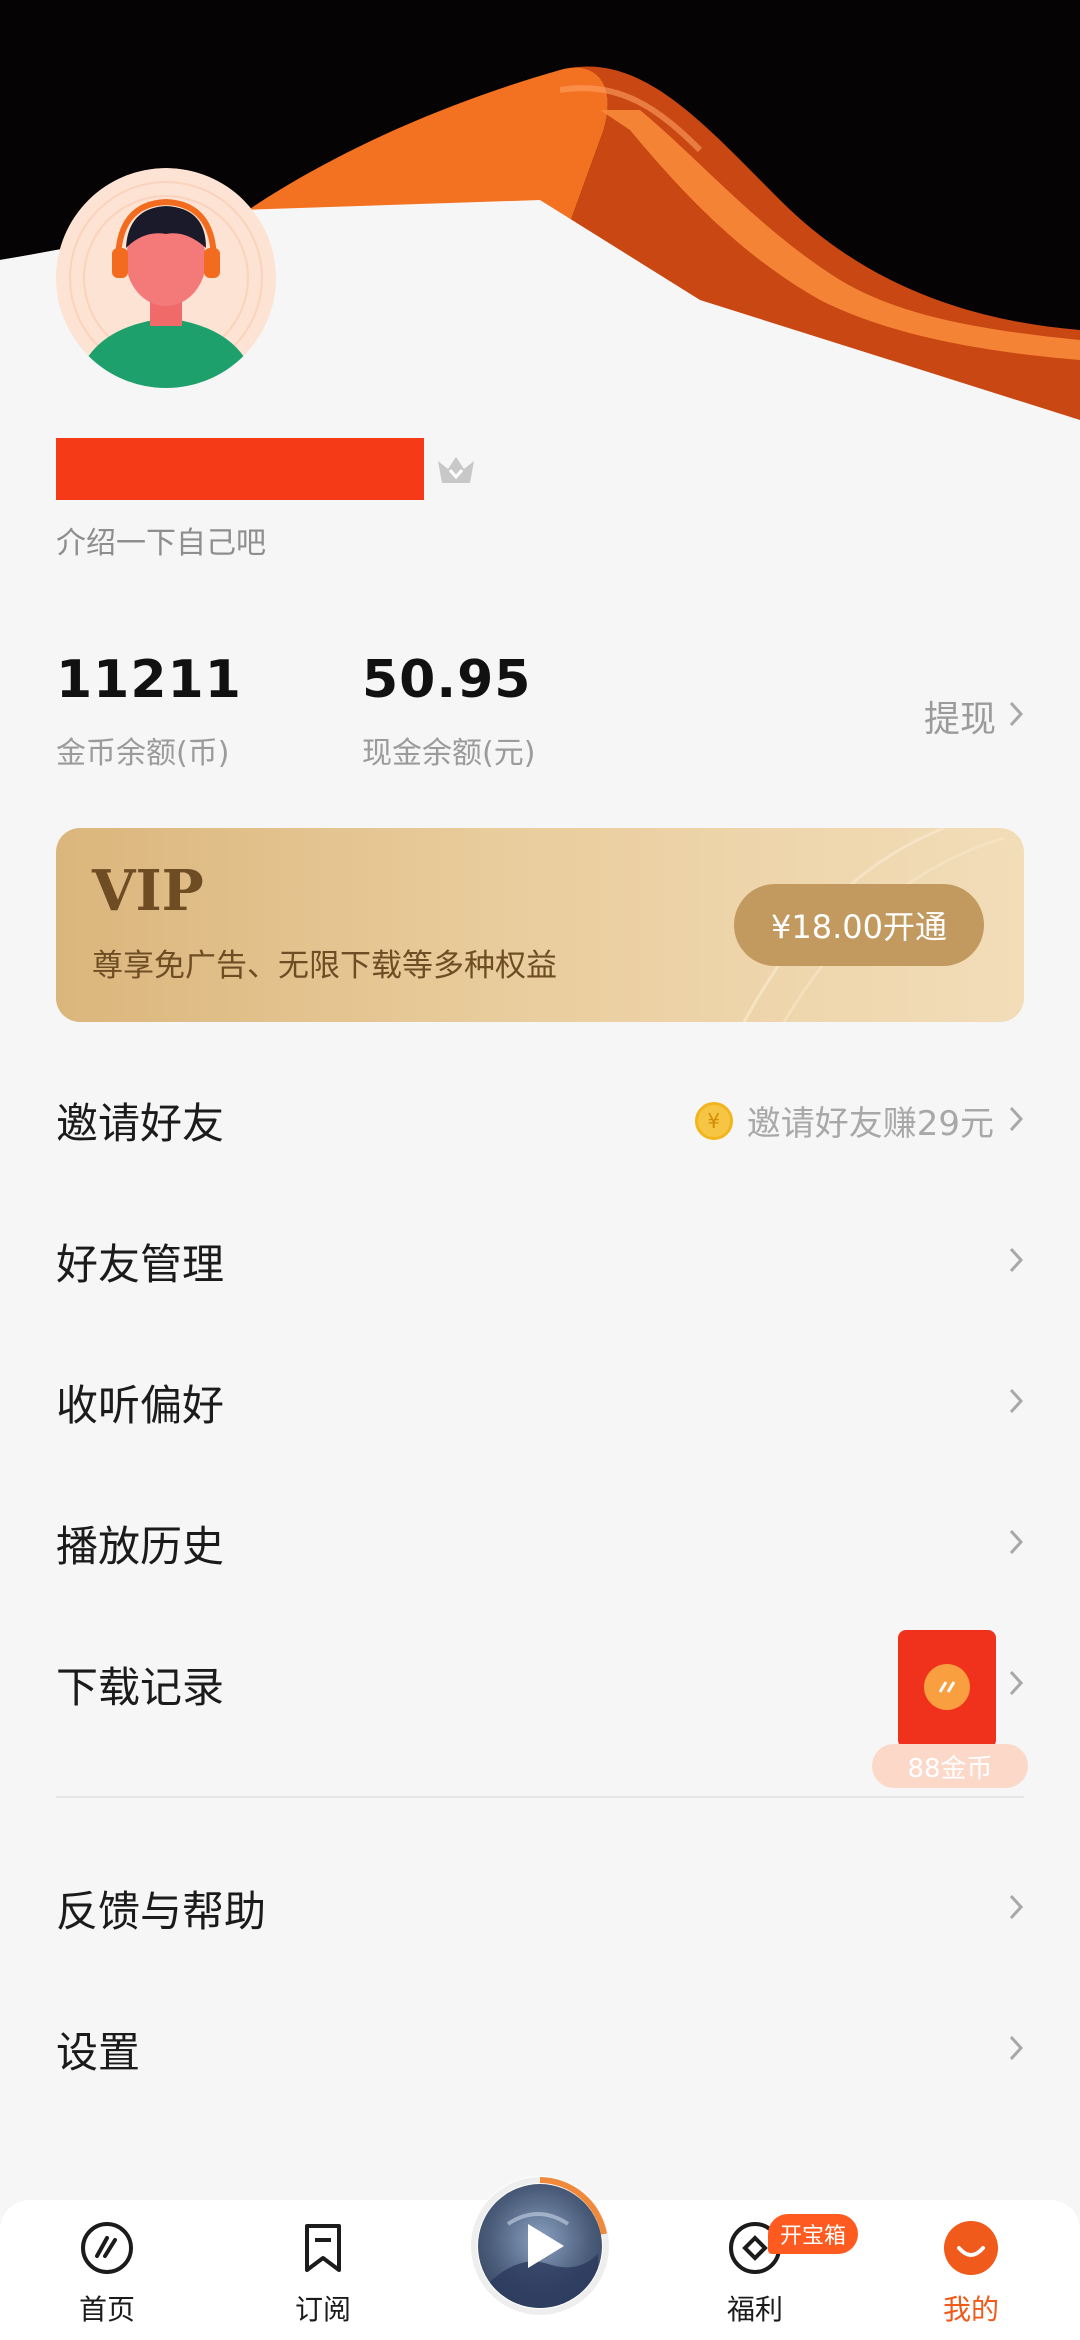 Image resolution: width=1080 pixels, height=2340 pixels. I want to click on bookmark-icon, so click(323, 2250).